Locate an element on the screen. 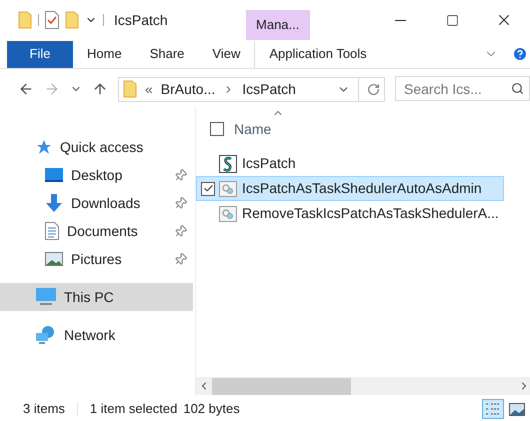 The width and height of the screenshot is (530, 421). ribbon-tab: View is located at coordinates (226, 54).